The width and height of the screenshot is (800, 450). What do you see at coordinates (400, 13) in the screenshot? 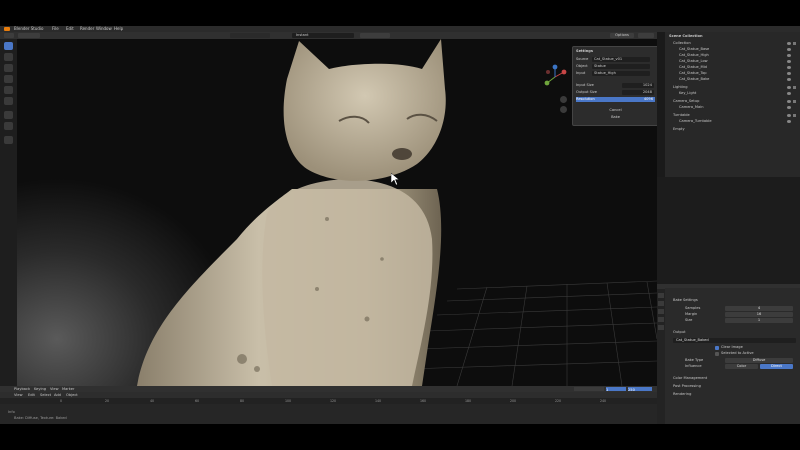
I see `letterbox-top` at bounding box center [400, 13].